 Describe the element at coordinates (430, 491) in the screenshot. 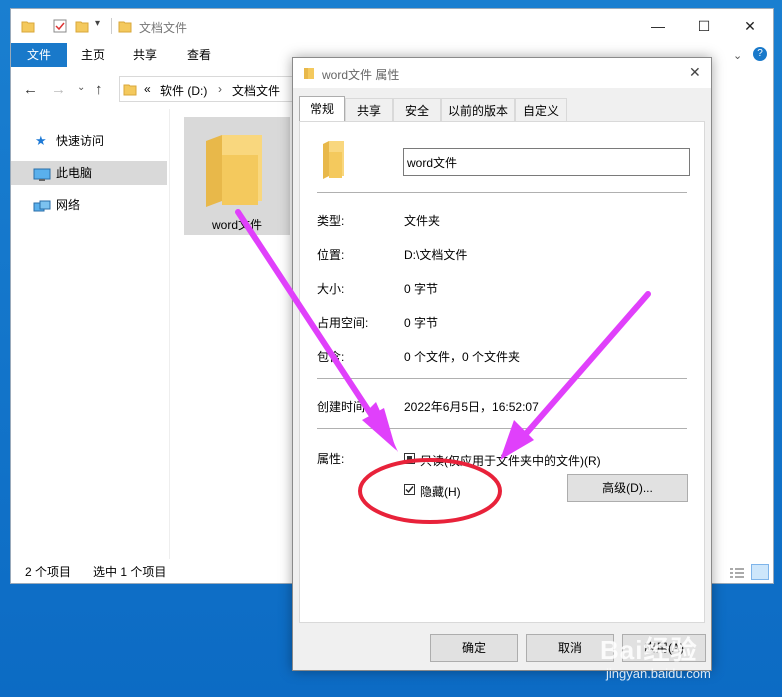

I see `annotation-circle` at that location.